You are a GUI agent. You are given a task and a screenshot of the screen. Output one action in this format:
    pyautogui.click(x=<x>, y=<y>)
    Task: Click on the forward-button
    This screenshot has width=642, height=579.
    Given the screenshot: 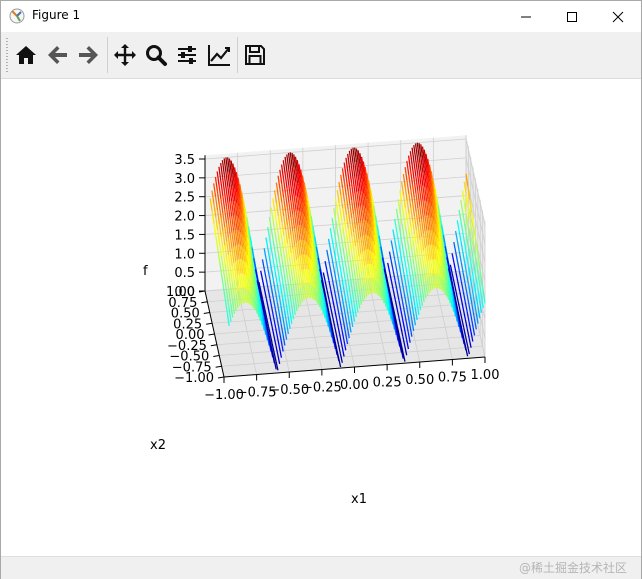 What is the action you would take?
    pyautogui.click(x=88, y=55)
    